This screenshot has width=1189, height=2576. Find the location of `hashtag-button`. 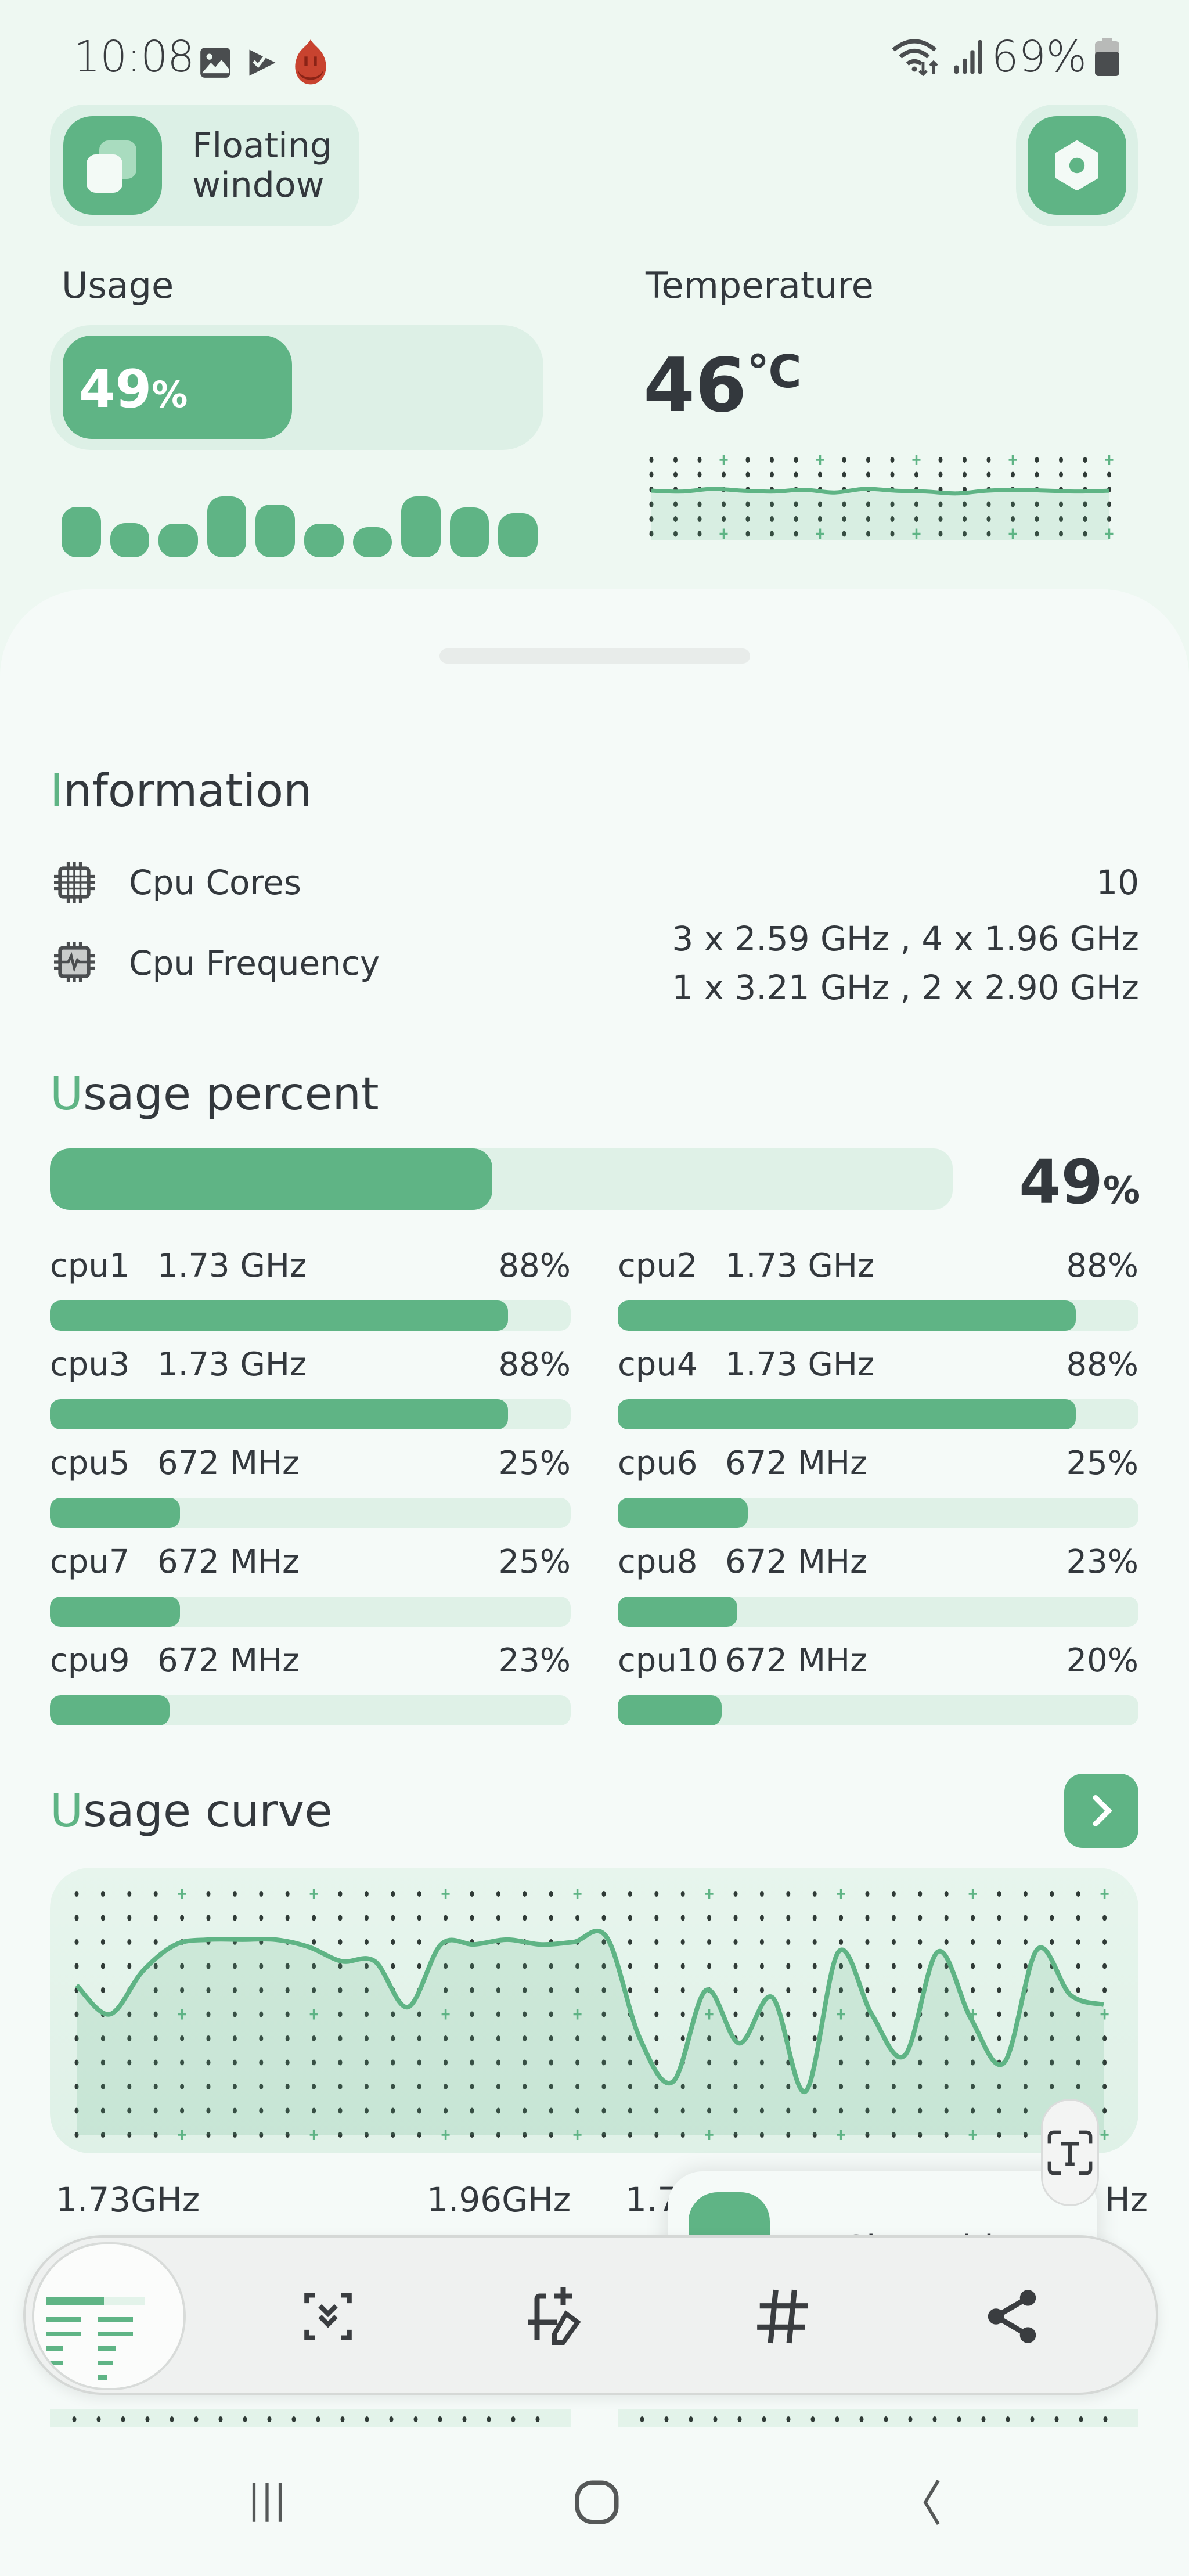

hashtag-button is located at coordinates (784, 2316).